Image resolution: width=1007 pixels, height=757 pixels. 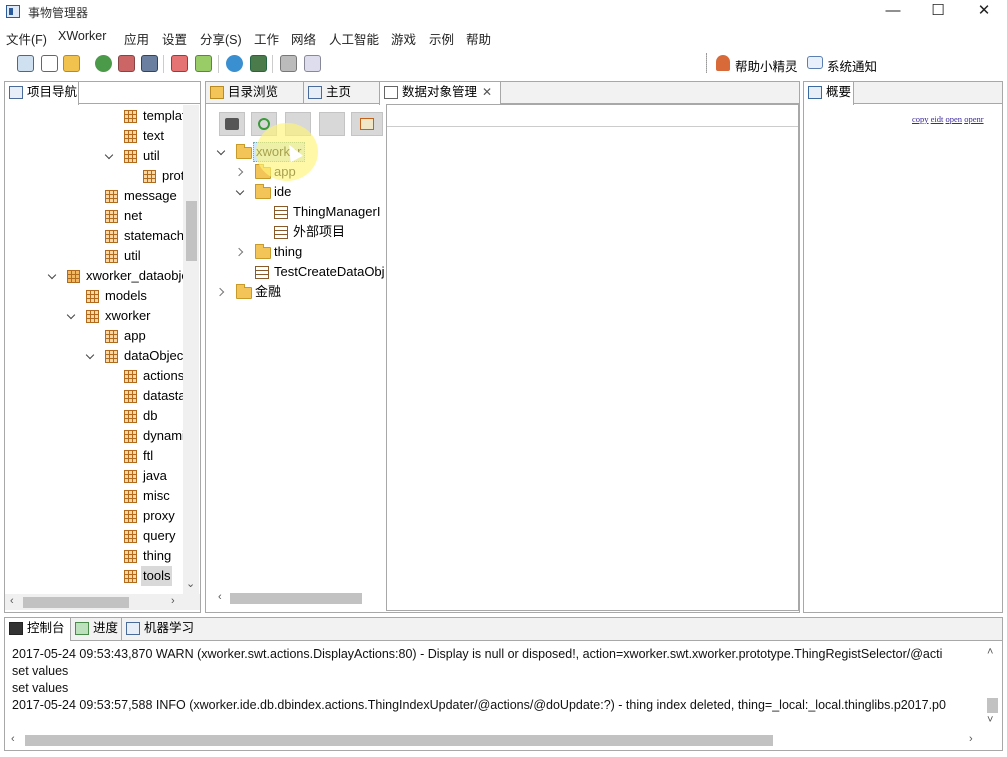 I want to click on tab-data-object-manager: 数据对象管理 ✕, so click(x=440, y=93).